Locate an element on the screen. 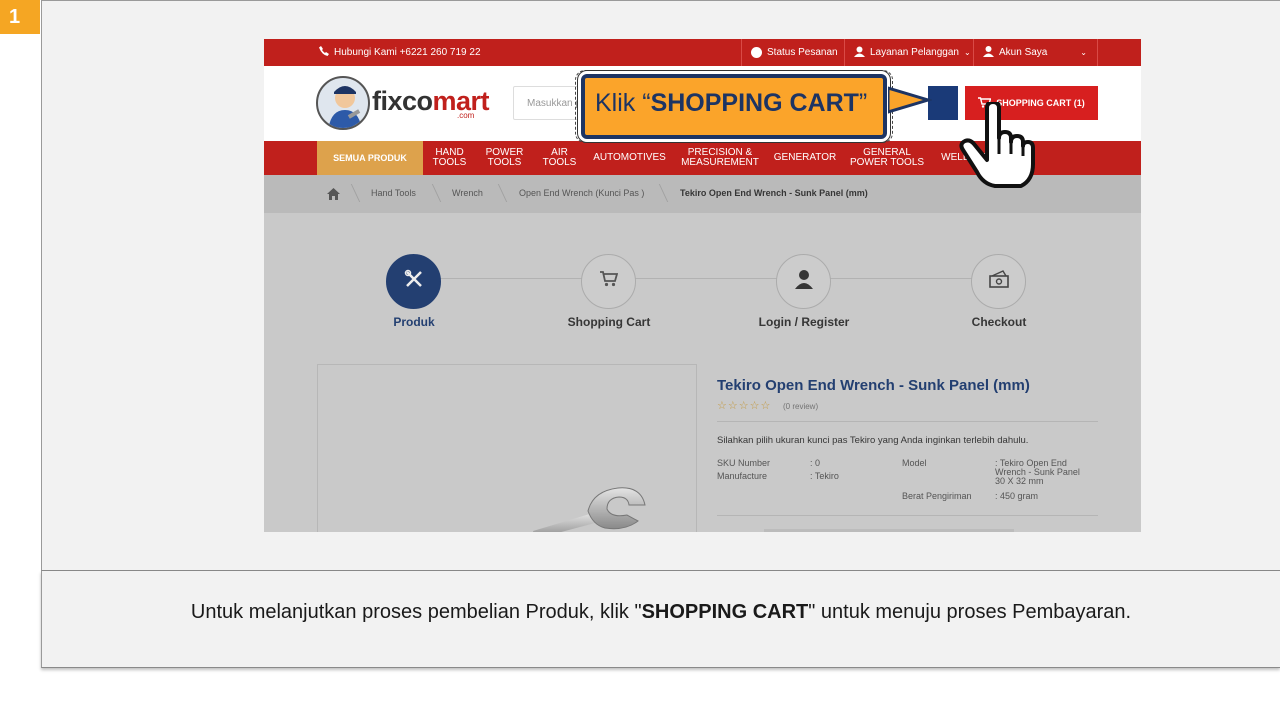 The image size is (1280, 720). review-count: (0 review) is located at coordinates (800, 406).